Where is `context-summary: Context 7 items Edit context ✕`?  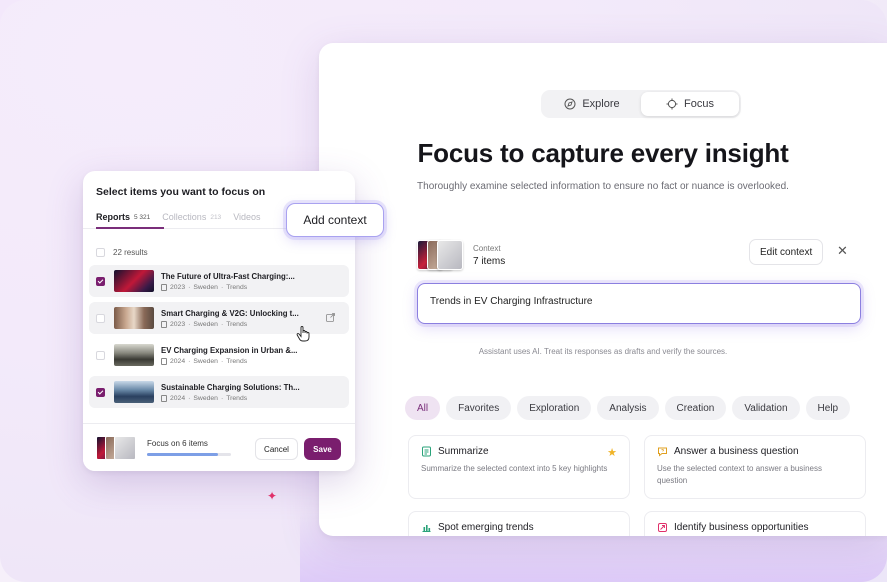 context-summary: Context 7 items Edit context ✕ is located at coordinates (638, 255).